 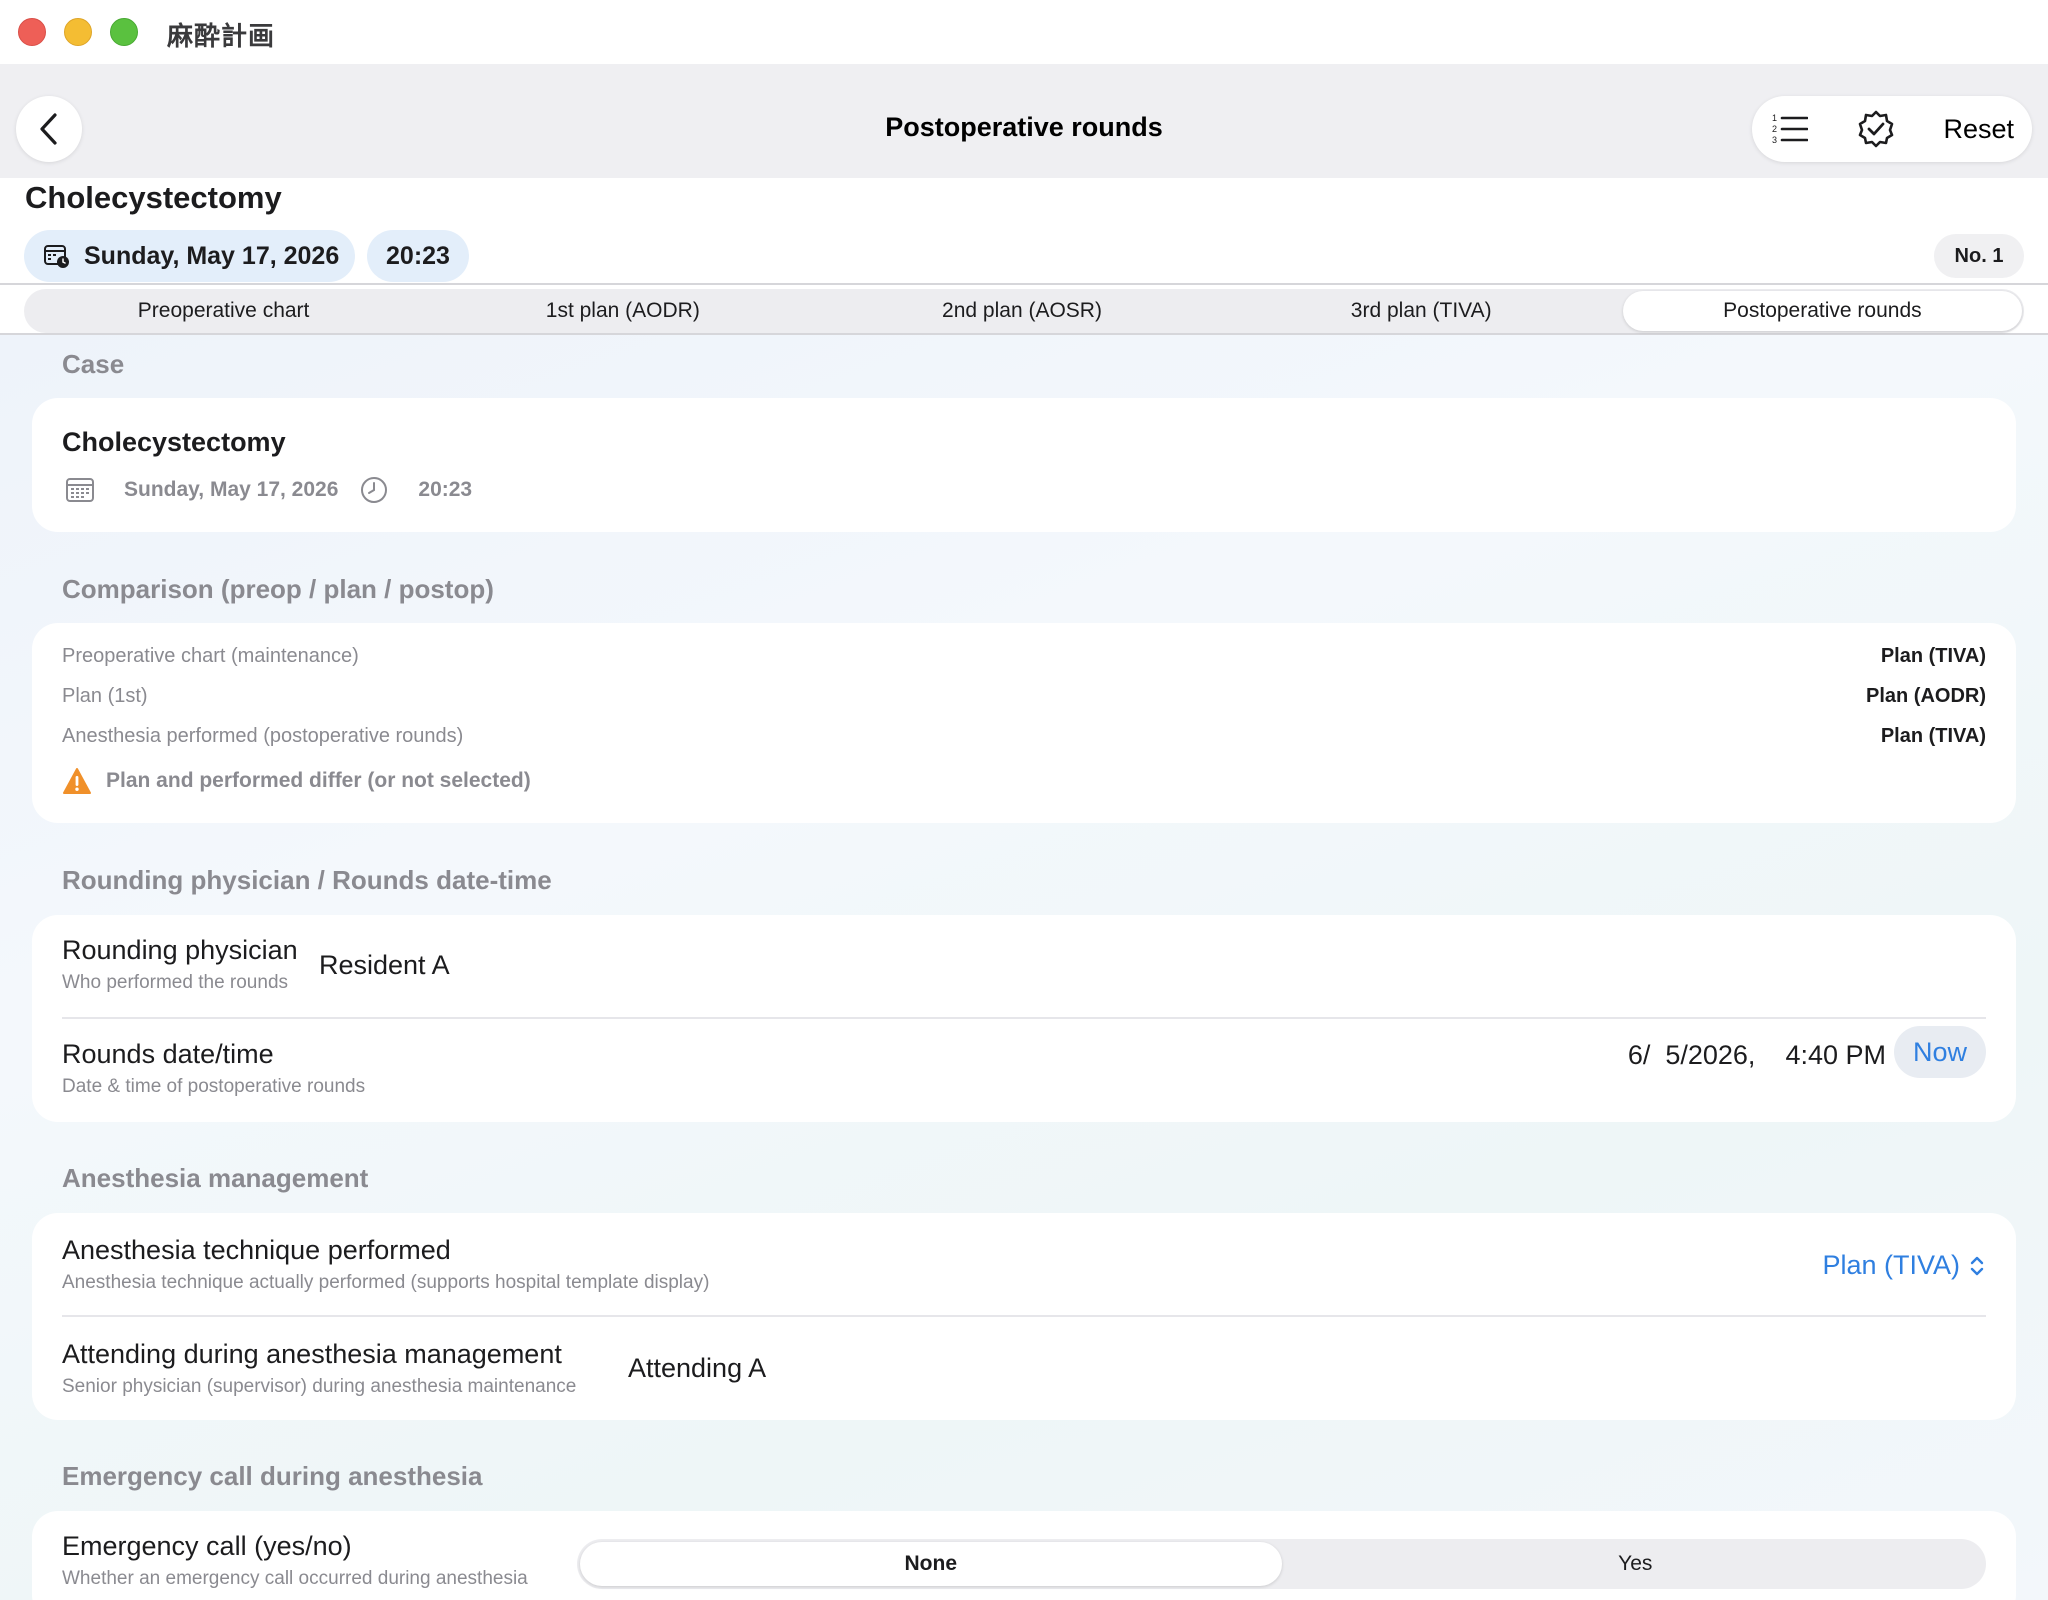 What do you see at coordinates (78, 32) in the screenshot?
I see `minimize-window-button` at bounding box center [78, 32].